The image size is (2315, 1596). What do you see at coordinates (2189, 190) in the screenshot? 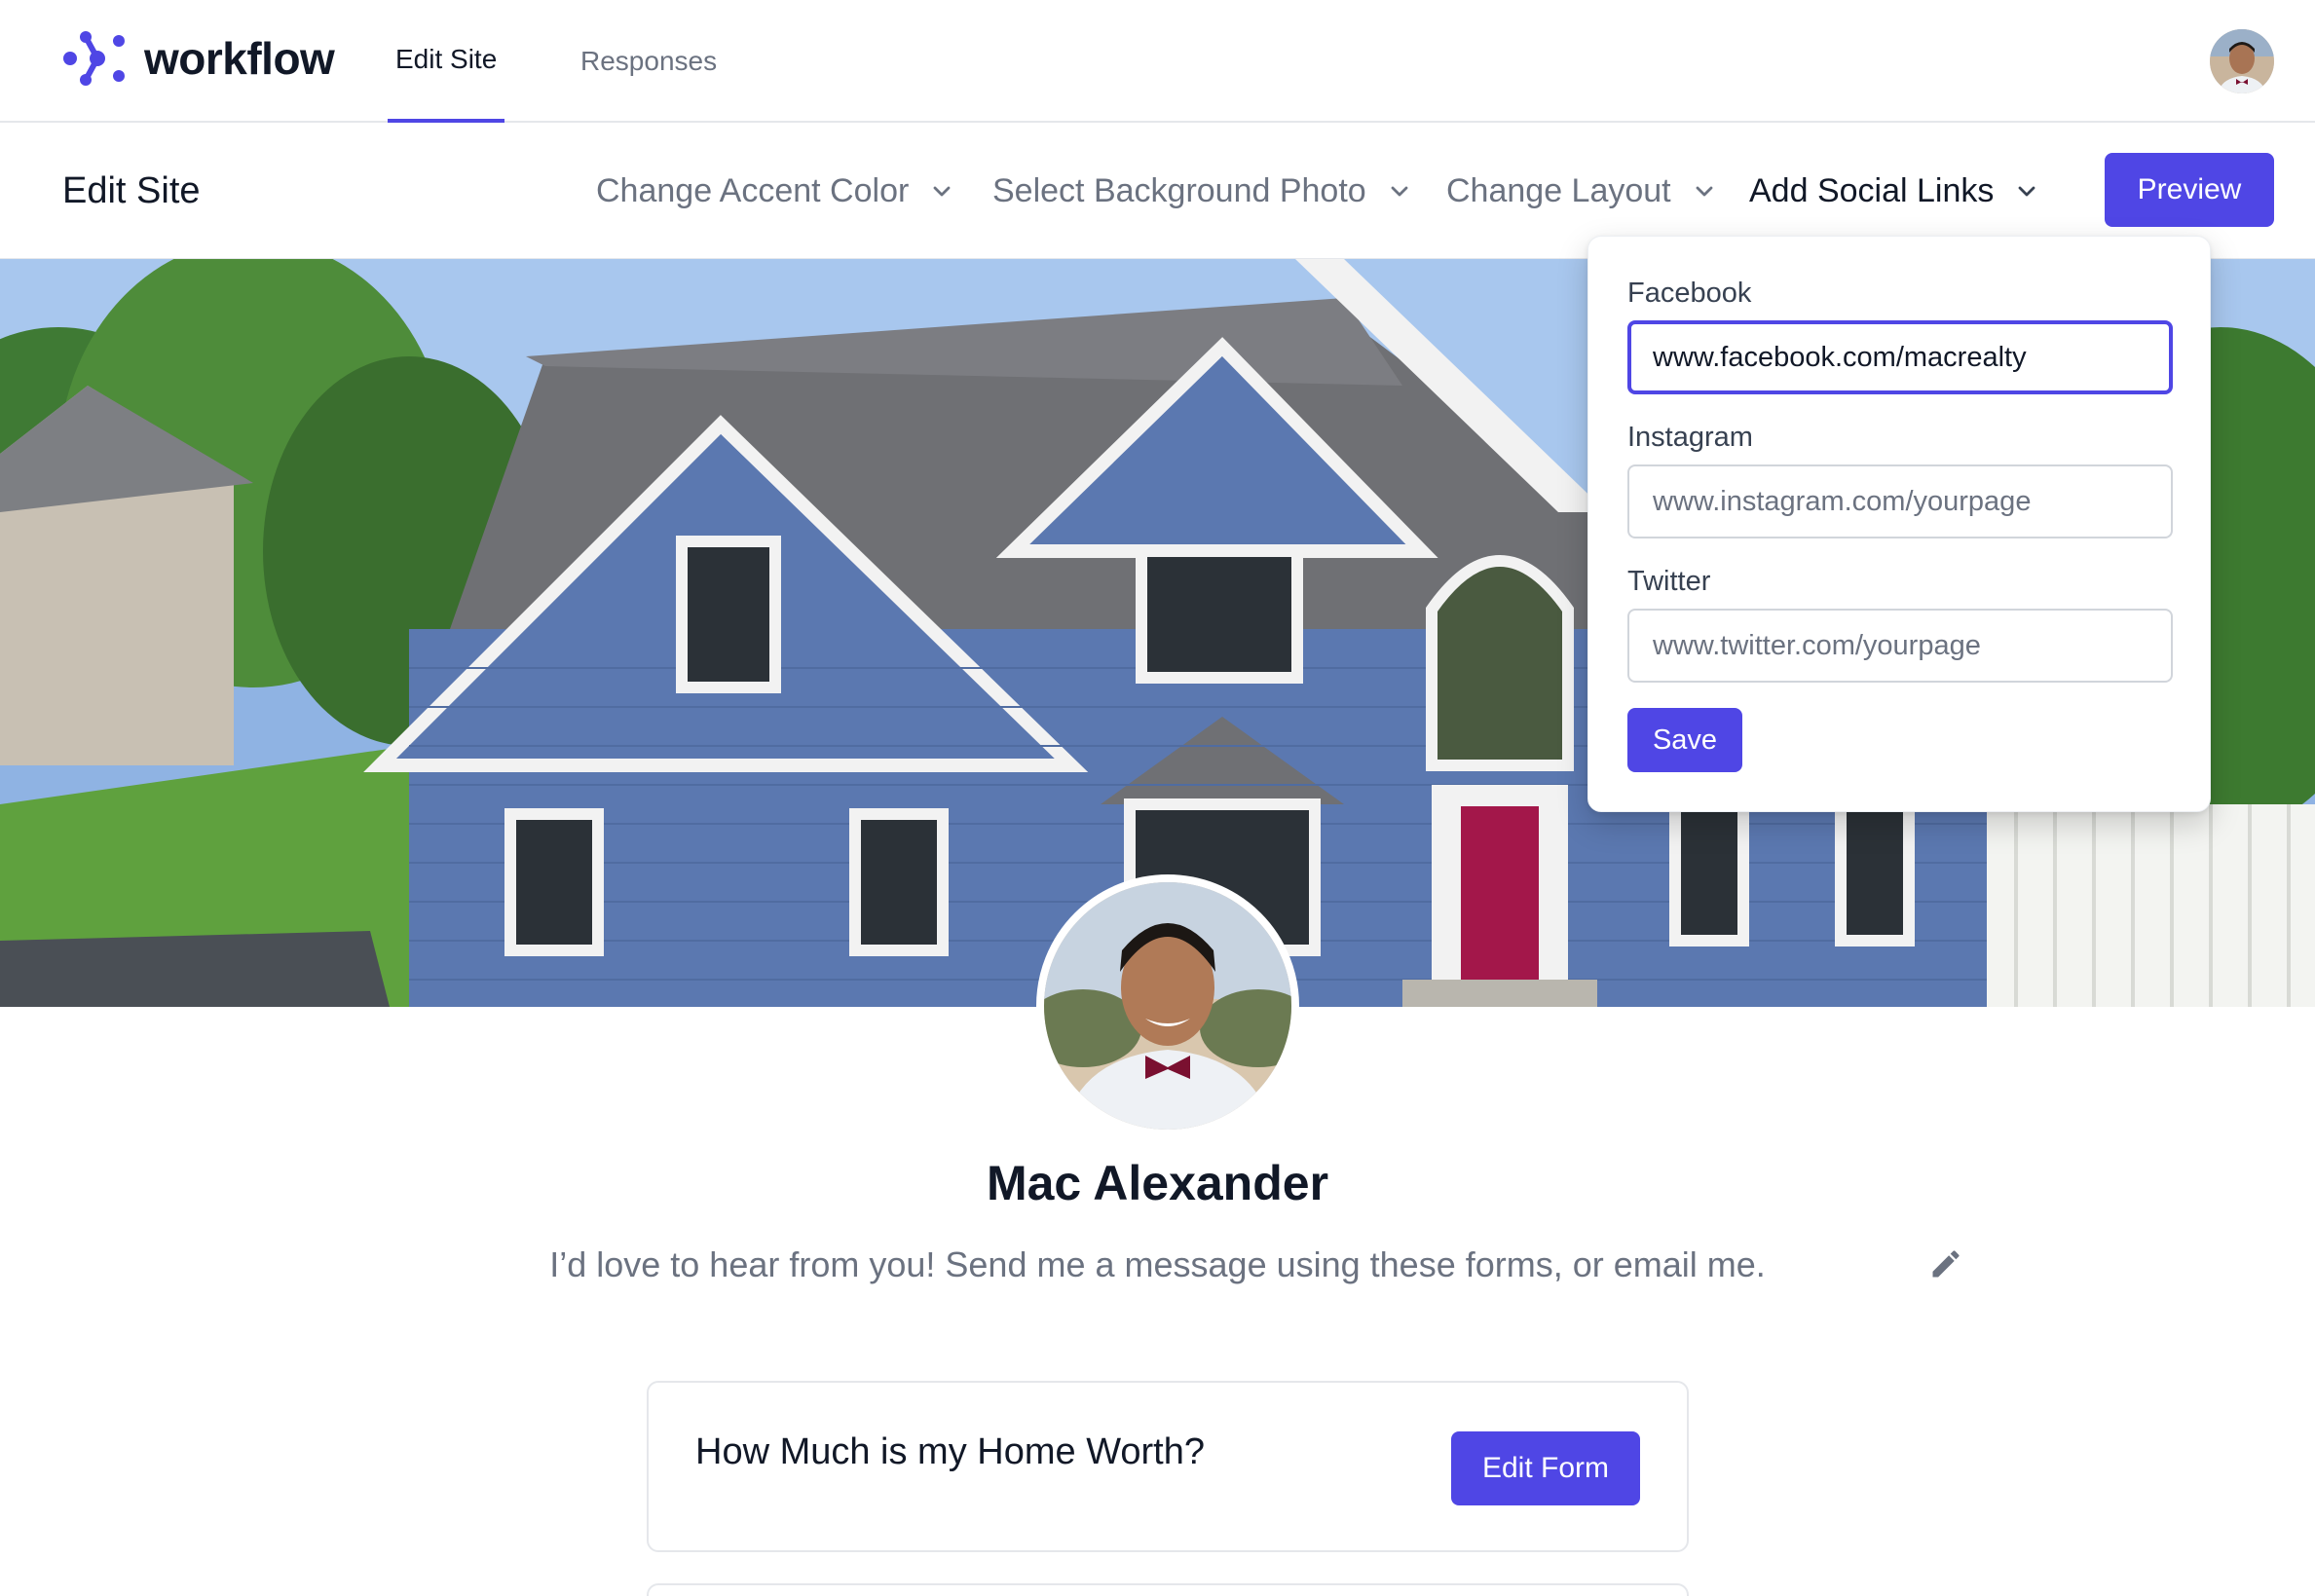
I see `preview-button: Preview` at bounding box center [2189, 190].